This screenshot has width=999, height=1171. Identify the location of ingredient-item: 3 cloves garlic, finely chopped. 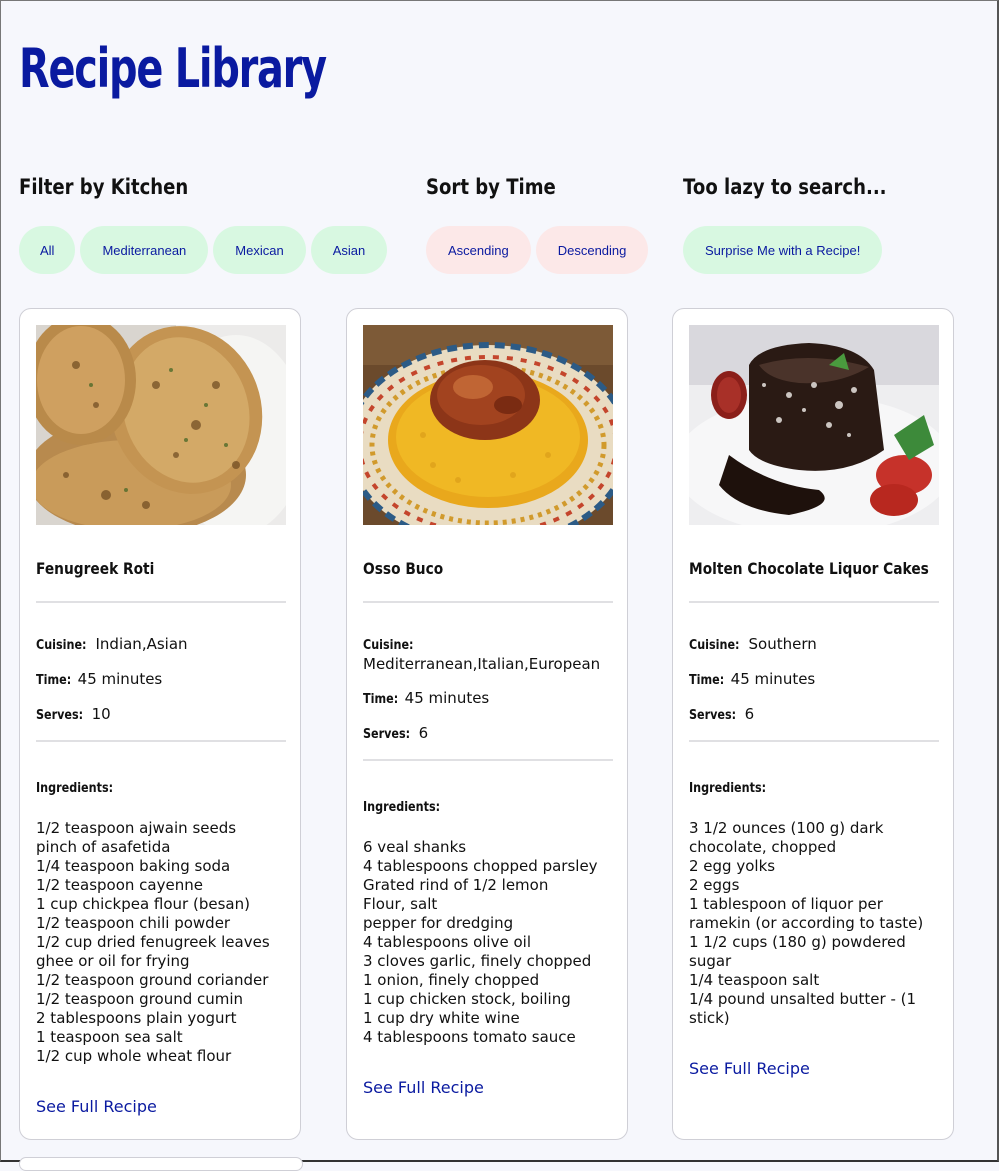
(477, 961).